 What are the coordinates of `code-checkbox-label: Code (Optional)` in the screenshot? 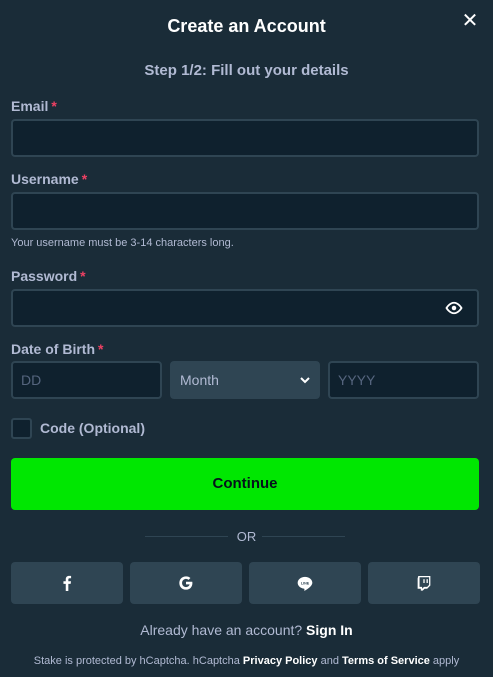 It's located at (92, 428).